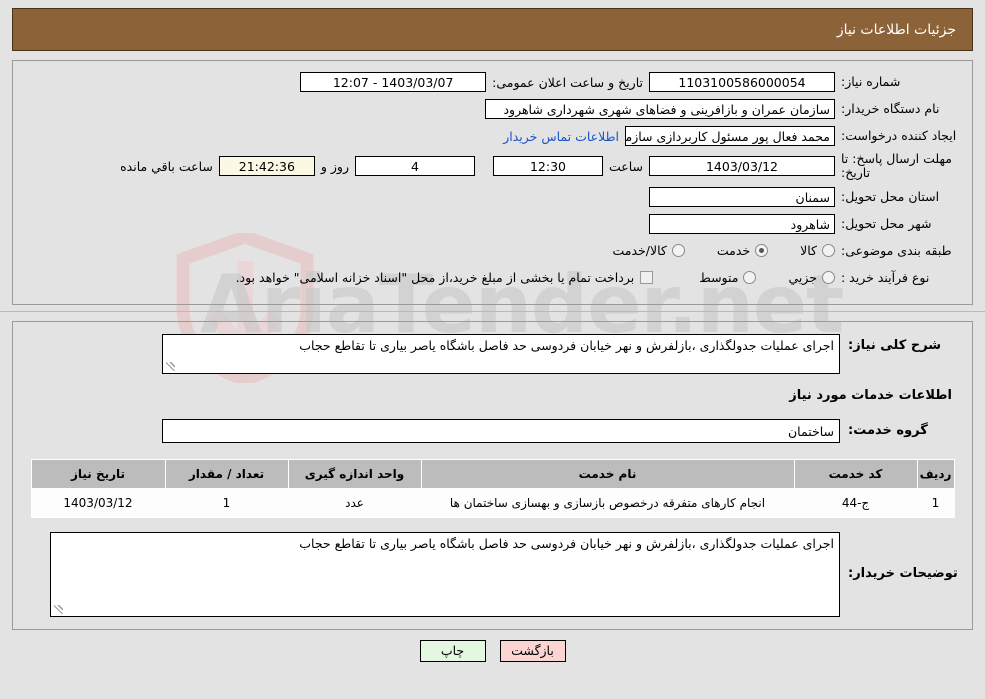 The width and height of the screenshot is (985, 699). Describe the element at coordinates (896, 166) in the screenshot. I see `deadline-label: مهلت ارسال پاسخ: تا تاریخ:` at that location.